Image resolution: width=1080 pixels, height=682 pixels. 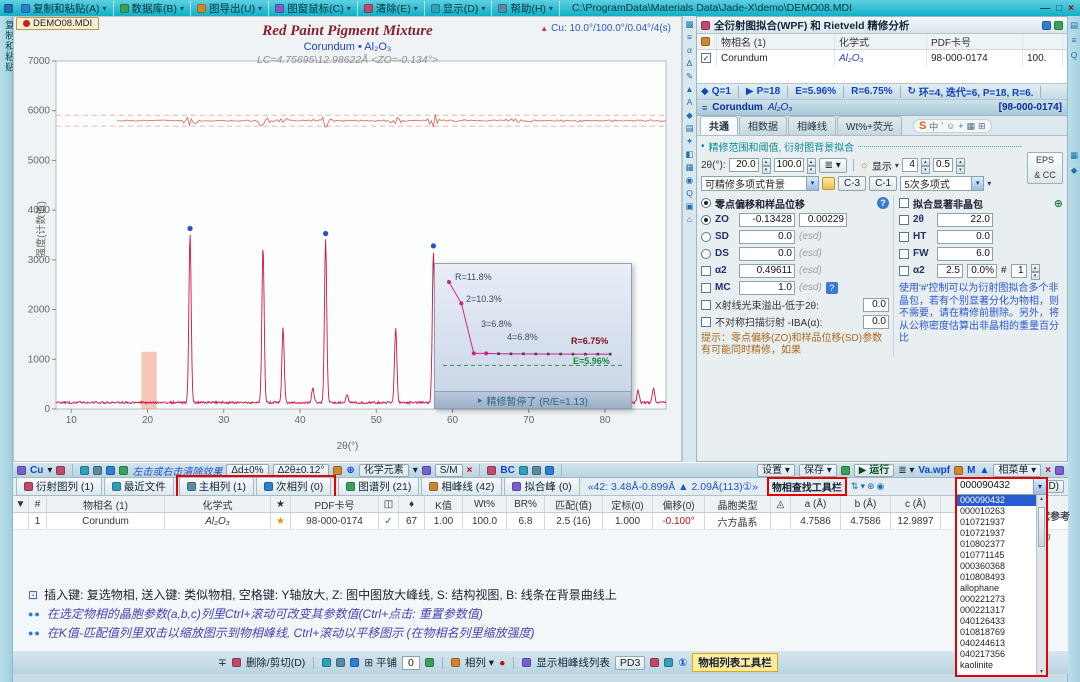 What do you see at coordinates (996, 577) in the screenshot?
I see `dropdown-item: 010808493` at bounding box center [996, 577].